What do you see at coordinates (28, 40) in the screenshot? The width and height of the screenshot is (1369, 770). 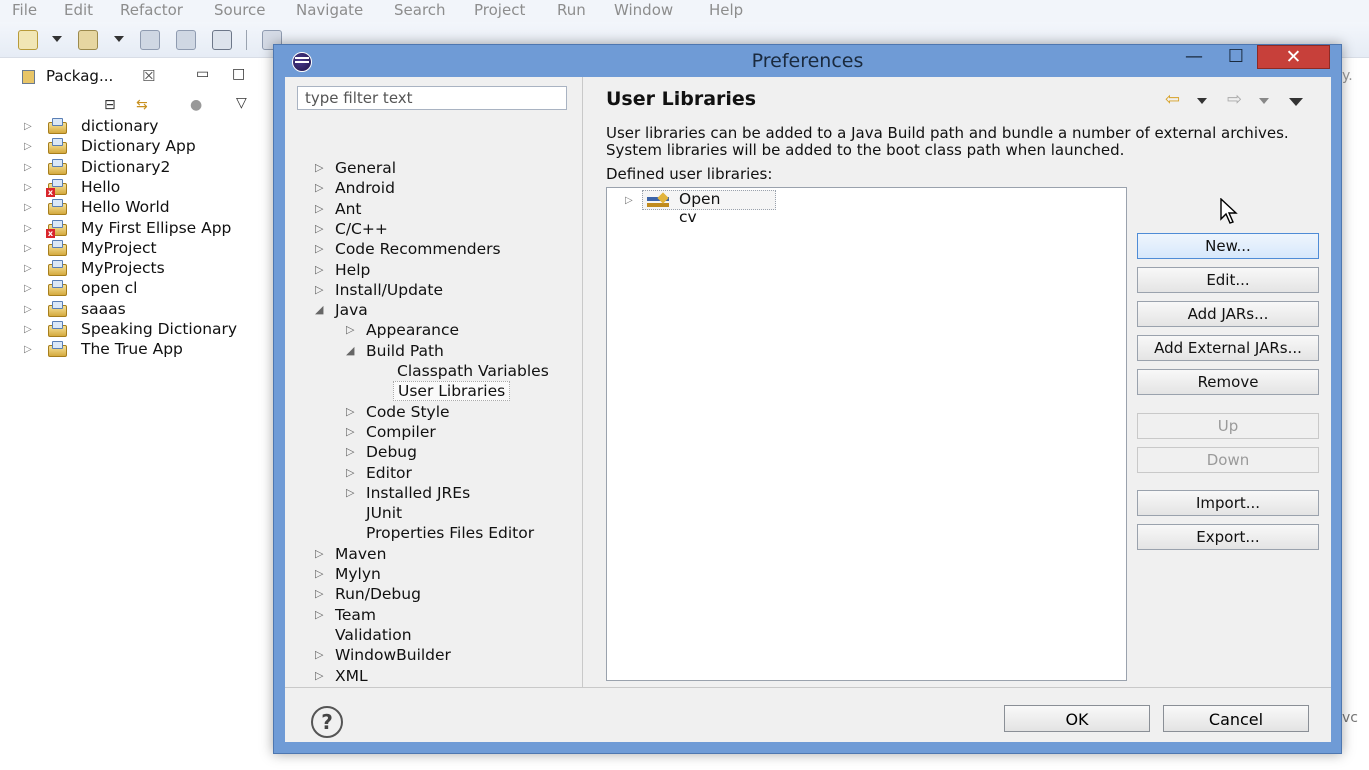 I see `new-icon` at bounding box center [28, 40].